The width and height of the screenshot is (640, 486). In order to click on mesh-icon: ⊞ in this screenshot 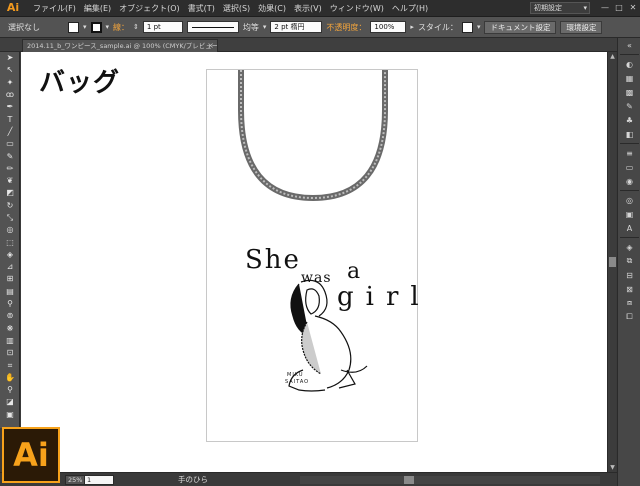, I will do `click(10, 279)`.